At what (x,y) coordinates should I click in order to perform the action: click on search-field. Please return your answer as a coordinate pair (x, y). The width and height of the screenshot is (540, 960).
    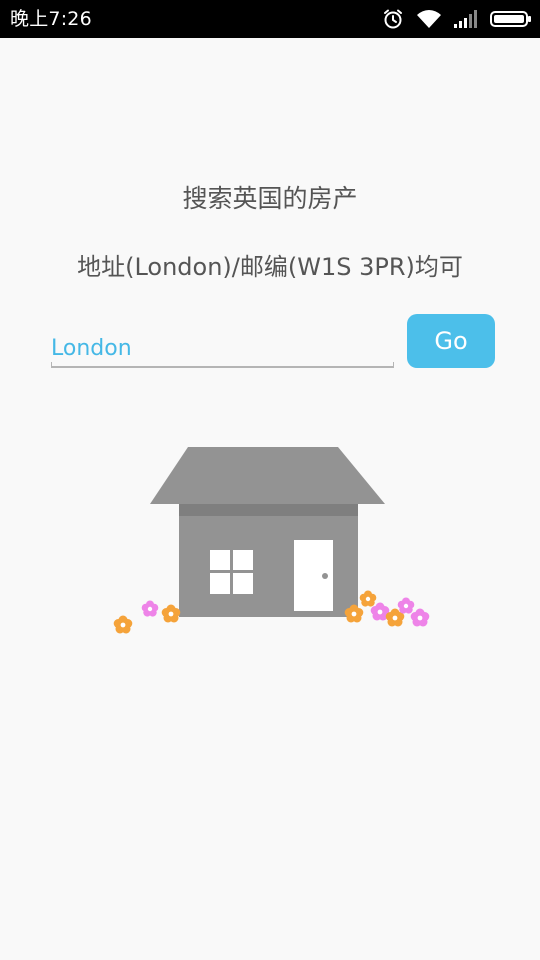
    Looking at the image, I should click on (222, 349).